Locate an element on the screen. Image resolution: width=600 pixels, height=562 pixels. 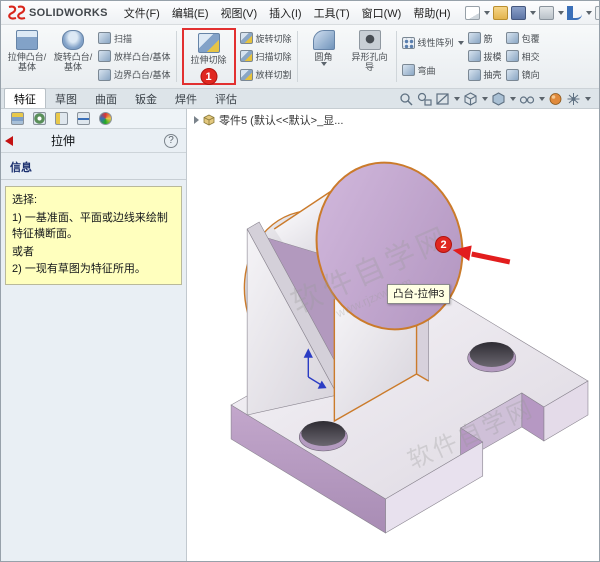
flex-button: 弯曲 is located at coordinates (432, 70).